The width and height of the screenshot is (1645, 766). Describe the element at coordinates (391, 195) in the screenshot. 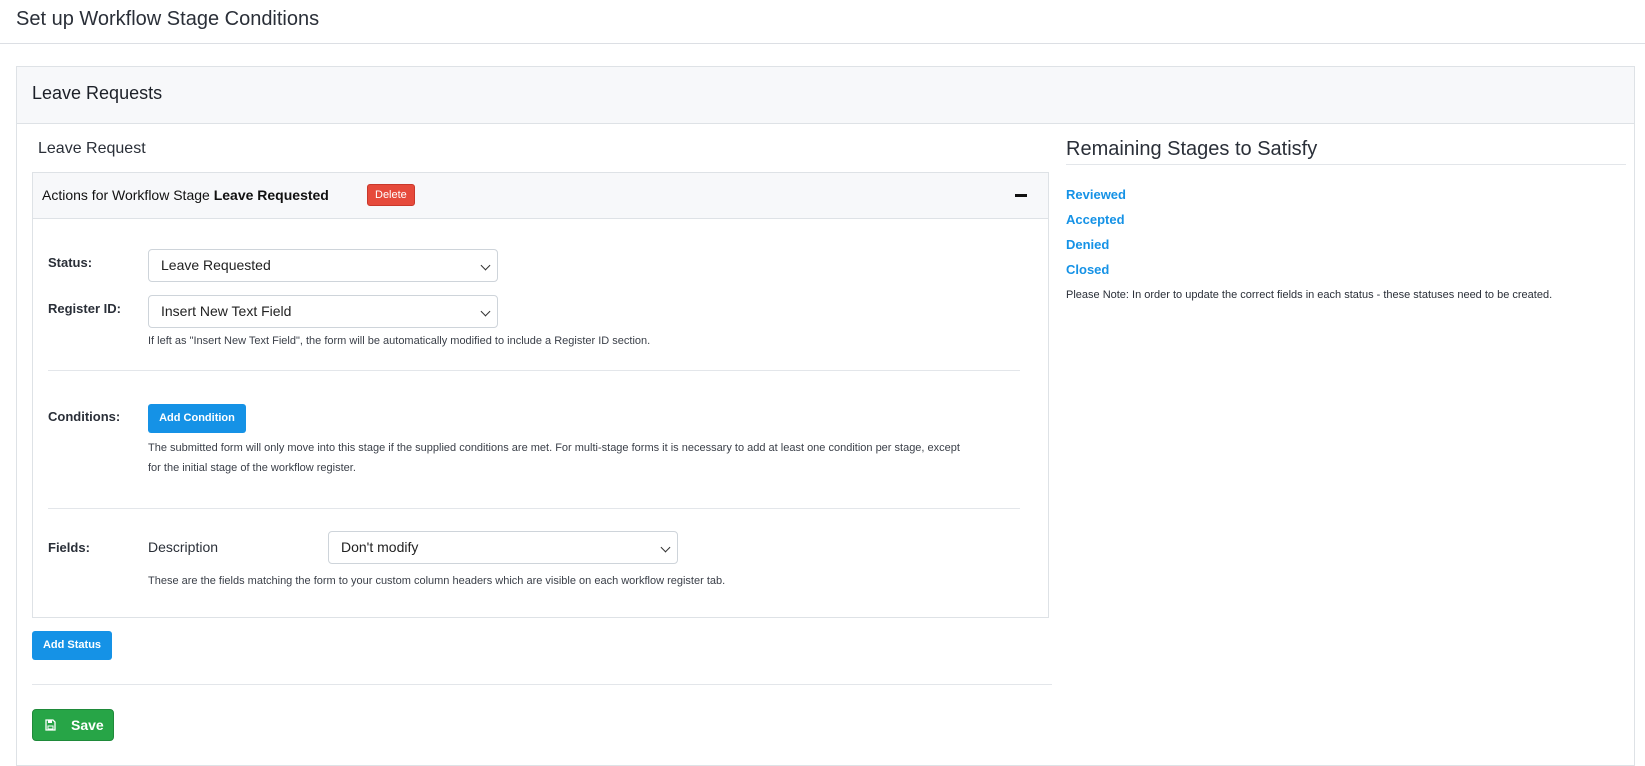

I see `delete-button: Delete` at that location.